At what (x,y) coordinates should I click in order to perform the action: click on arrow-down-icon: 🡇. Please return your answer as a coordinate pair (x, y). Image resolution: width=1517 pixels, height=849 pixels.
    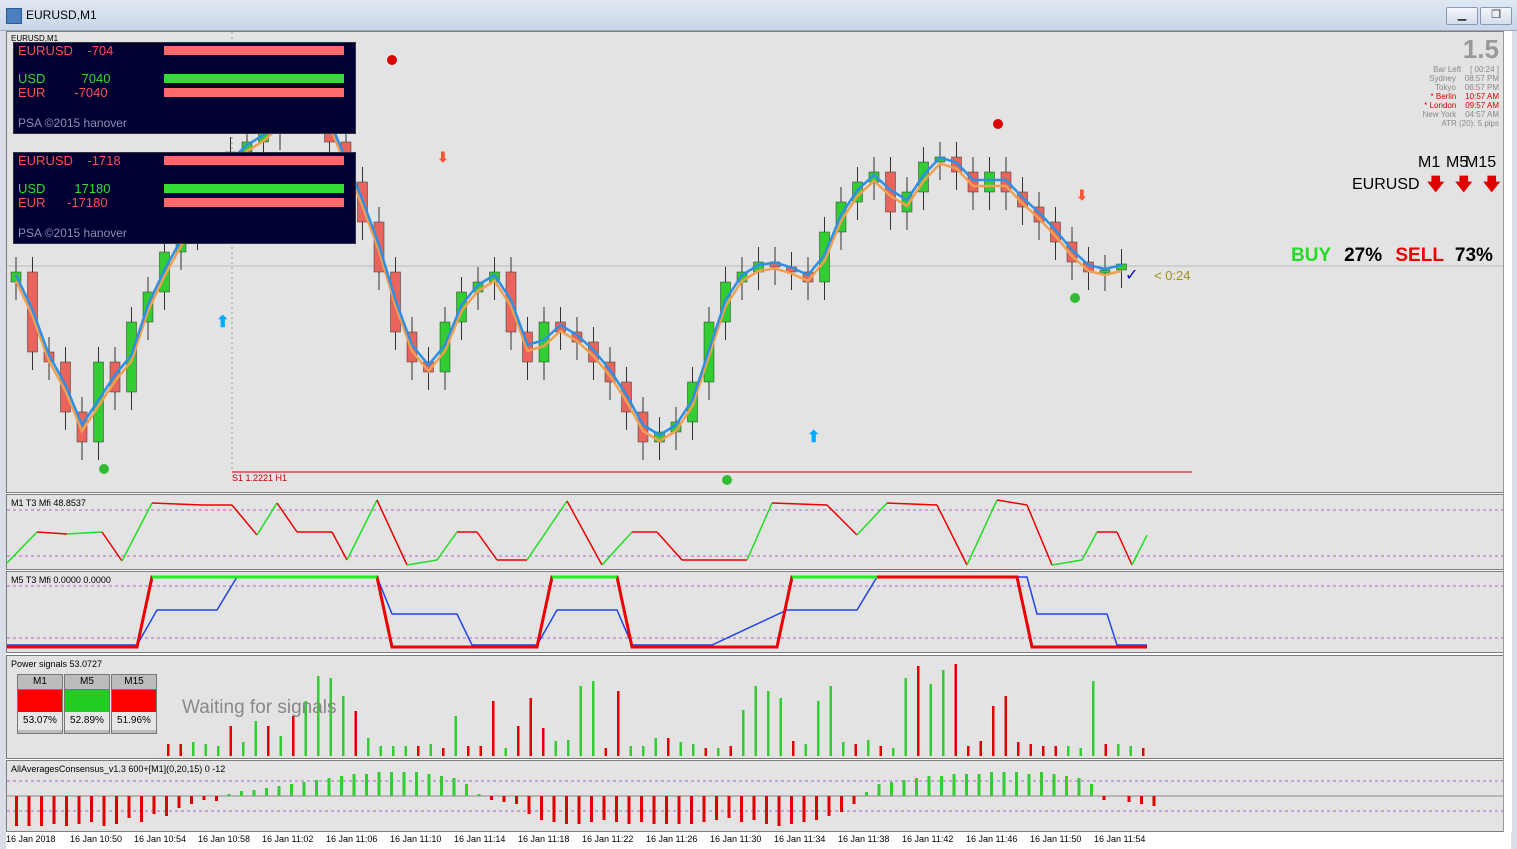
    Looking at the image, I should click on (1464, 184).